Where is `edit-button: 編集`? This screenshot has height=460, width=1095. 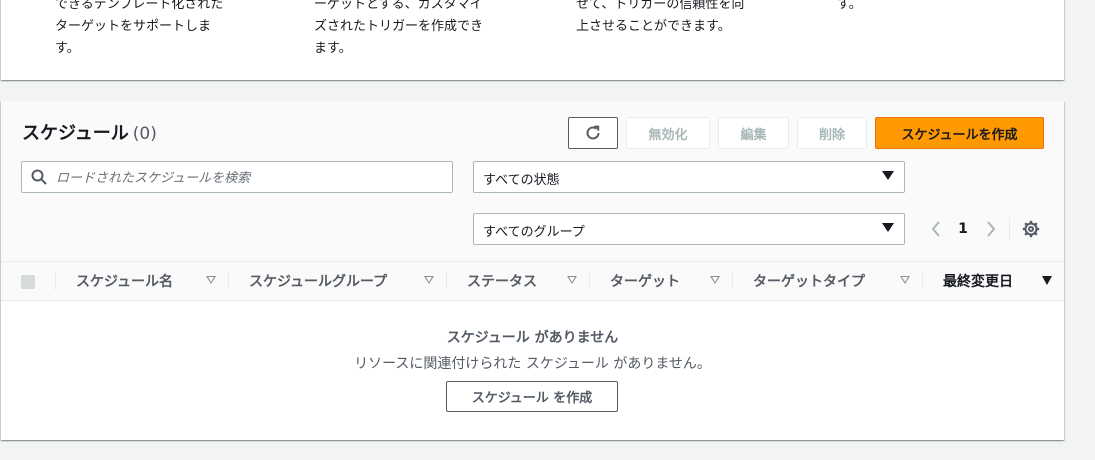 edit-button: 編集 is located at coordinates (753, 133).